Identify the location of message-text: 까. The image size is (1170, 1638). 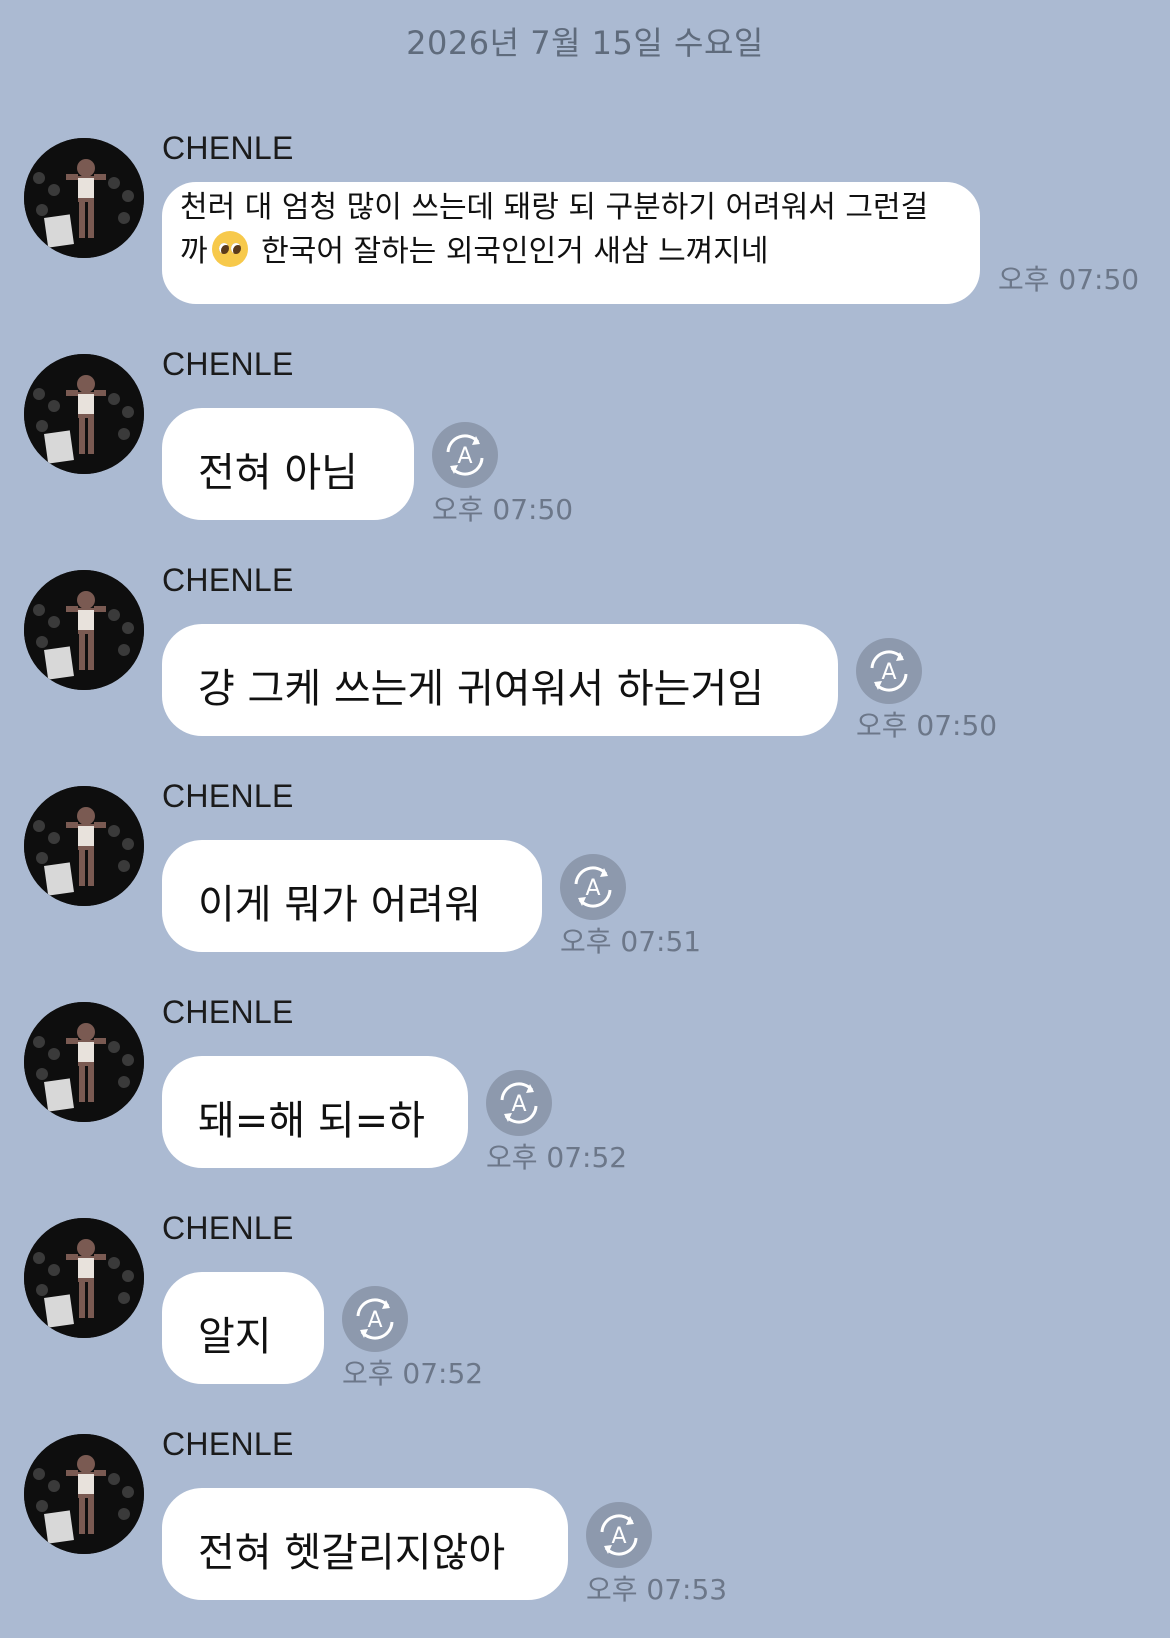
(194, 251).